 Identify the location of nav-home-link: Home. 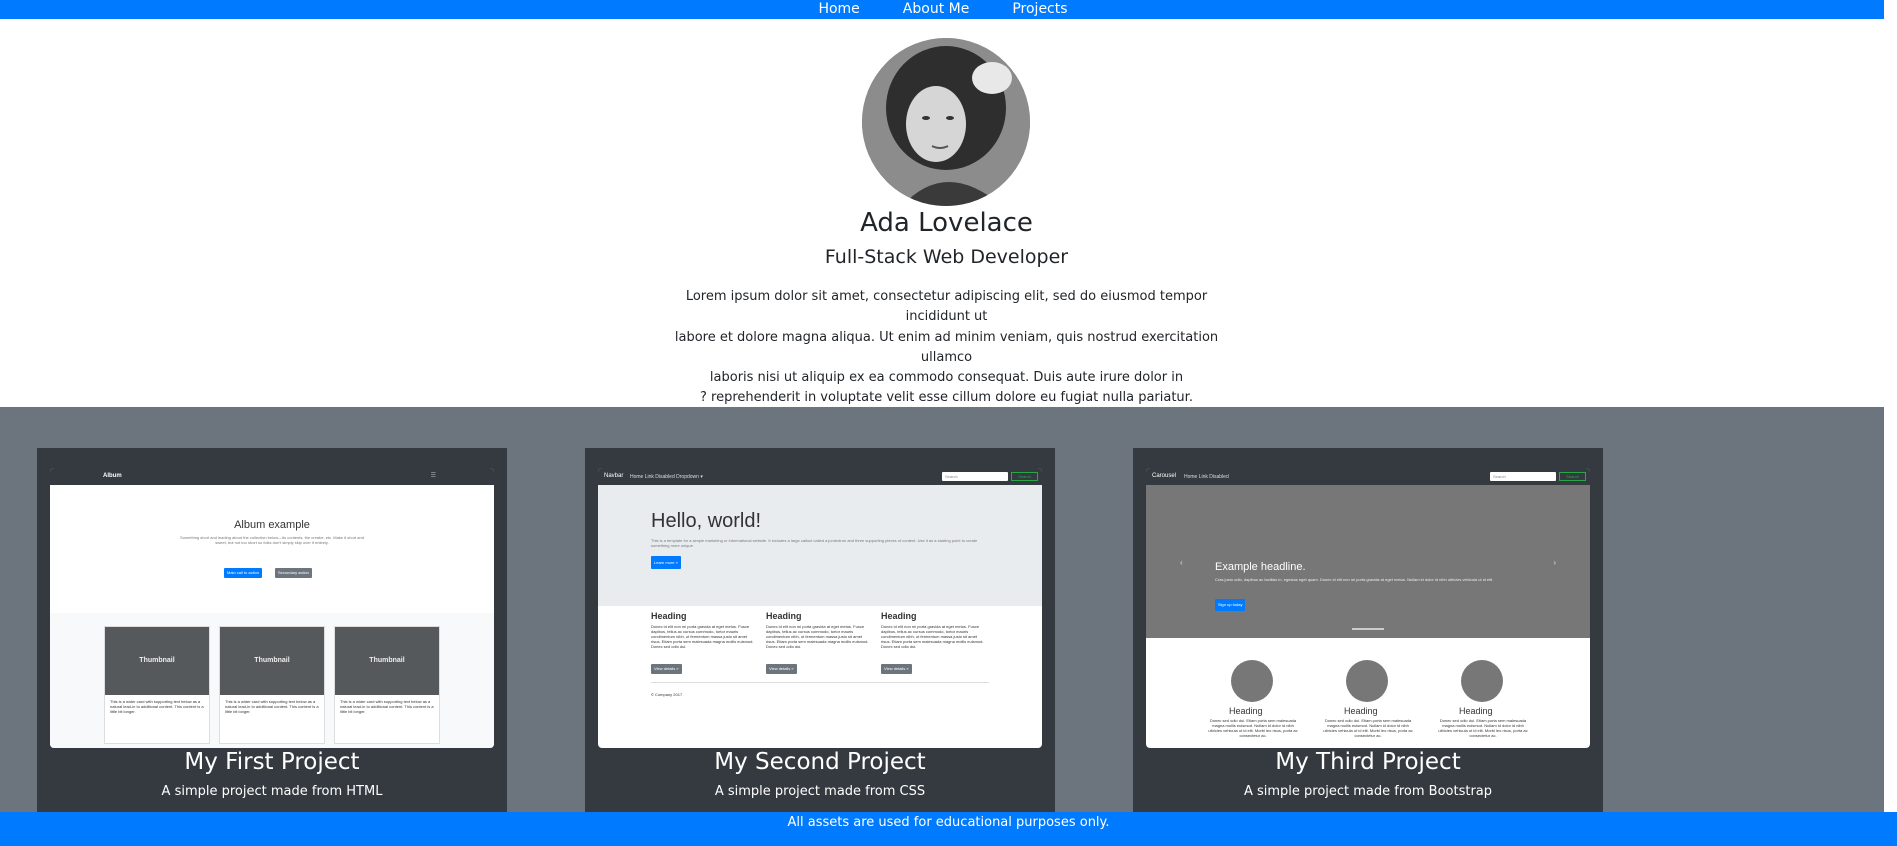
(838, 9).